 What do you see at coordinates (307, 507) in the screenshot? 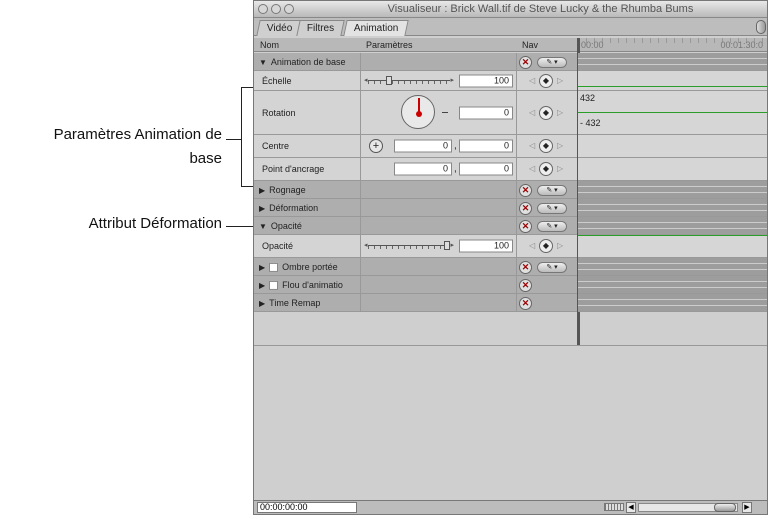
I see `timecode-field: 00:00:00:00` at bounding box center [307, 507].